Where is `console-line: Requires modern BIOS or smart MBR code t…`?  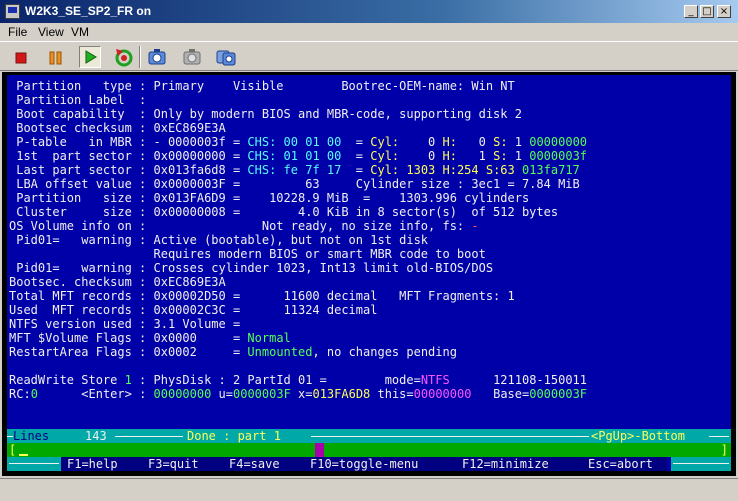
console-line: Requires modern BIOS or smart MBR code t… is located at coordinates (298, 254).